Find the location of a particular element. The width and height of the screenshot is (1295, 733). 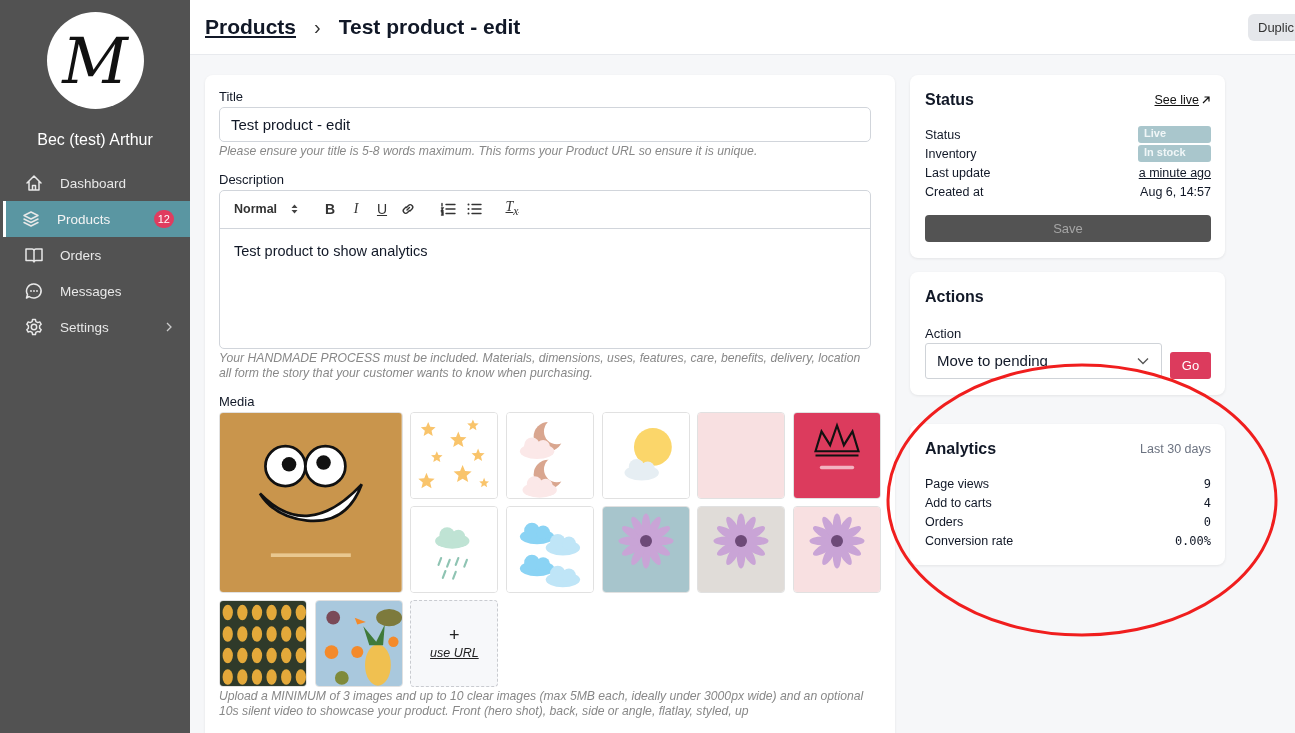

count-badge: 12 is located at coordinates (163, 219).